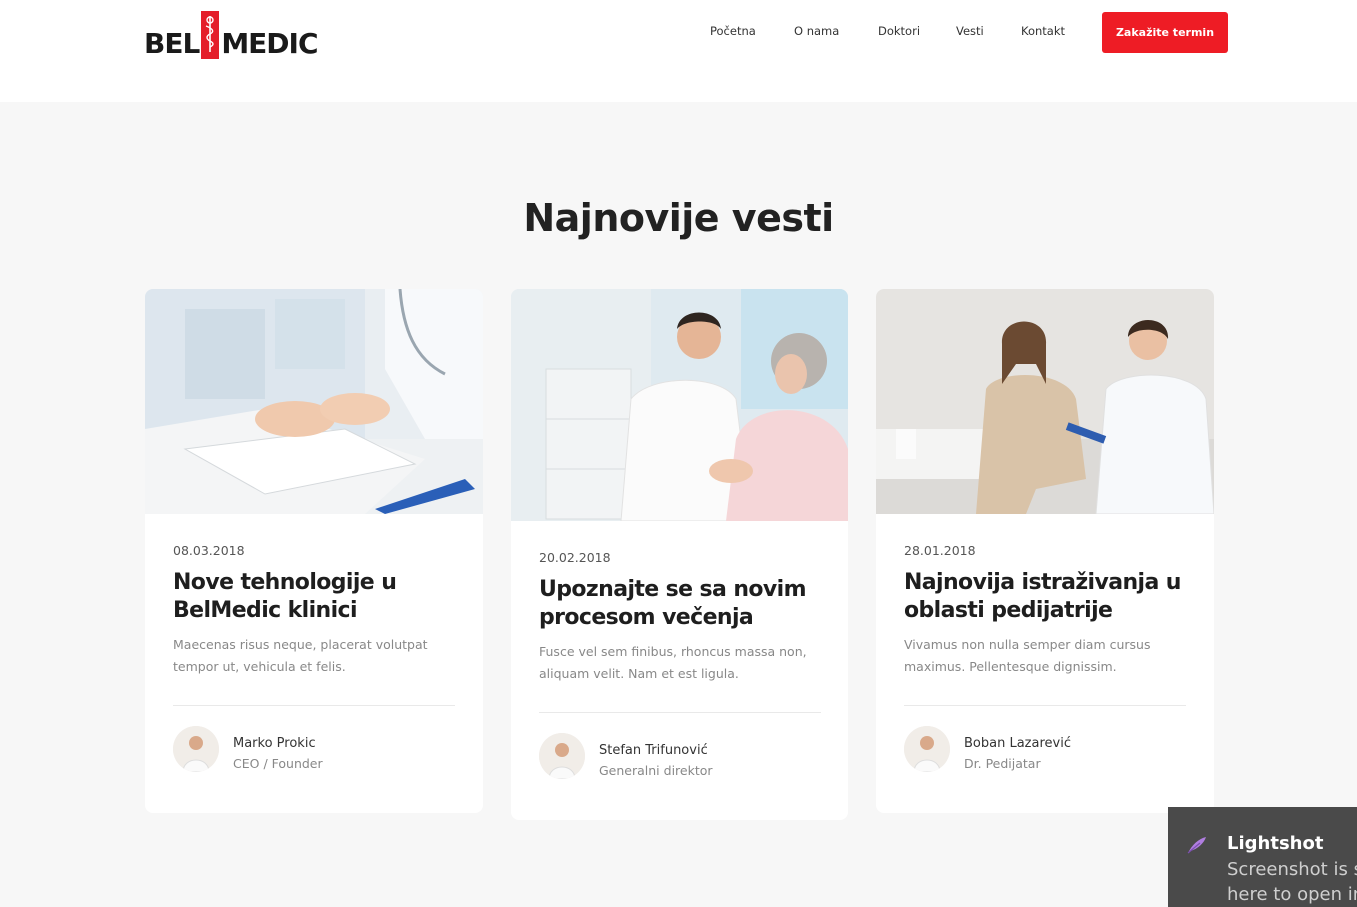 The width and height of the screenshot is (1357, 907). I want to click on toast-message-line2: here to open in, so click(1292, 894).